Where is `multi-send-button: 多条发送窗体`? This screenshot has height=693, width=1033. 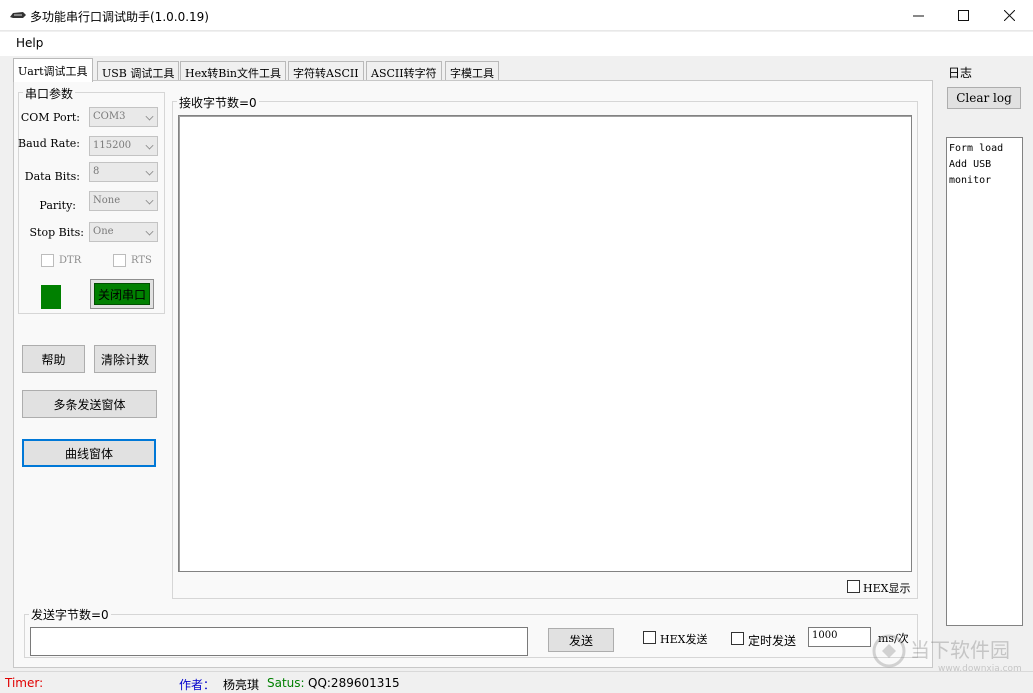 multi-send-button: 多条发送窗体 is located at coordinates (89, 404).